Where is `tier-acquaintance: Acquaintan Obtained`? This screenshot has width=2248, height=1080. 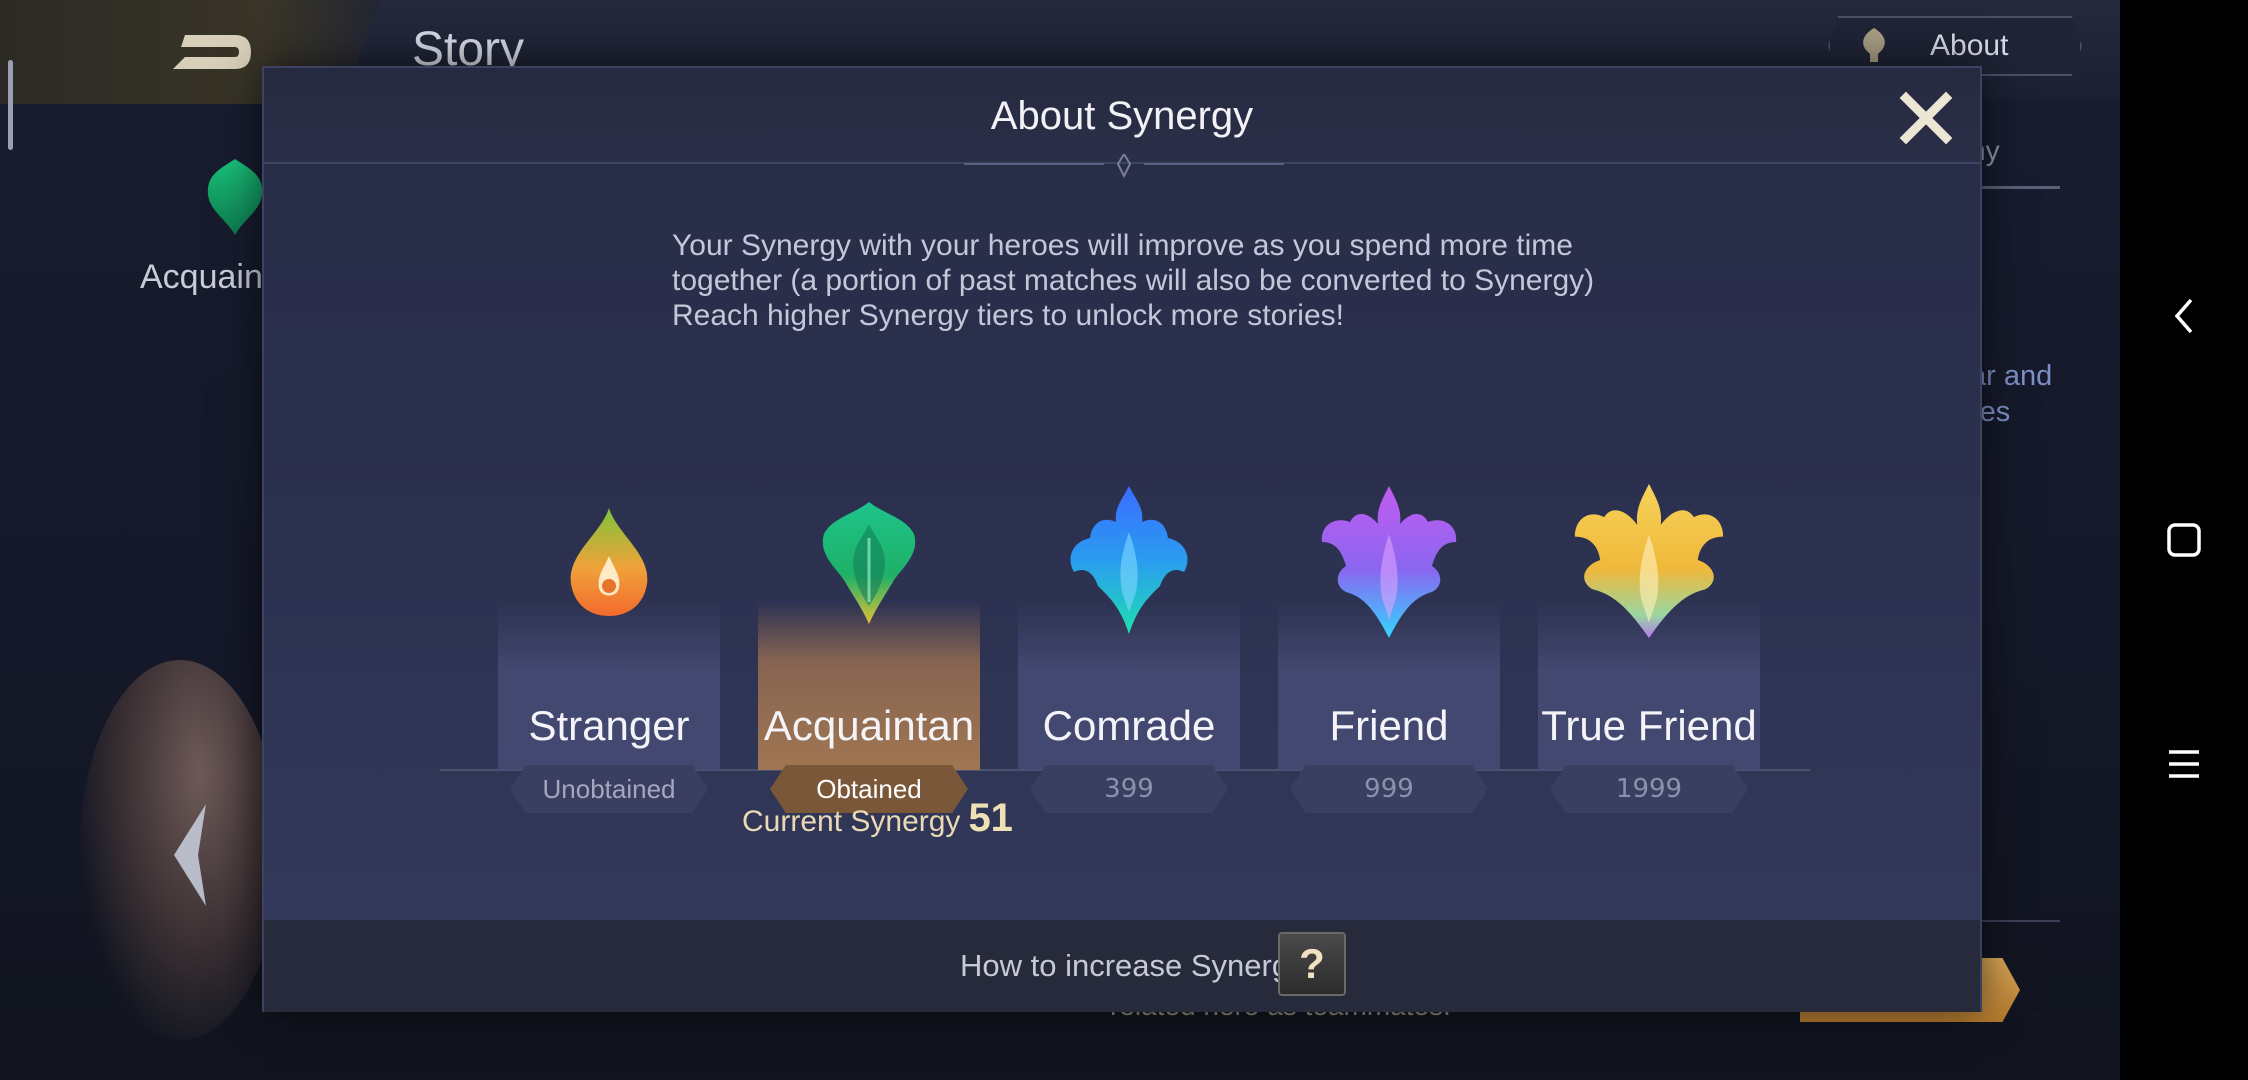
tier-acquaintance: Acquaintan Obtained is located at coordinates (869, 612).